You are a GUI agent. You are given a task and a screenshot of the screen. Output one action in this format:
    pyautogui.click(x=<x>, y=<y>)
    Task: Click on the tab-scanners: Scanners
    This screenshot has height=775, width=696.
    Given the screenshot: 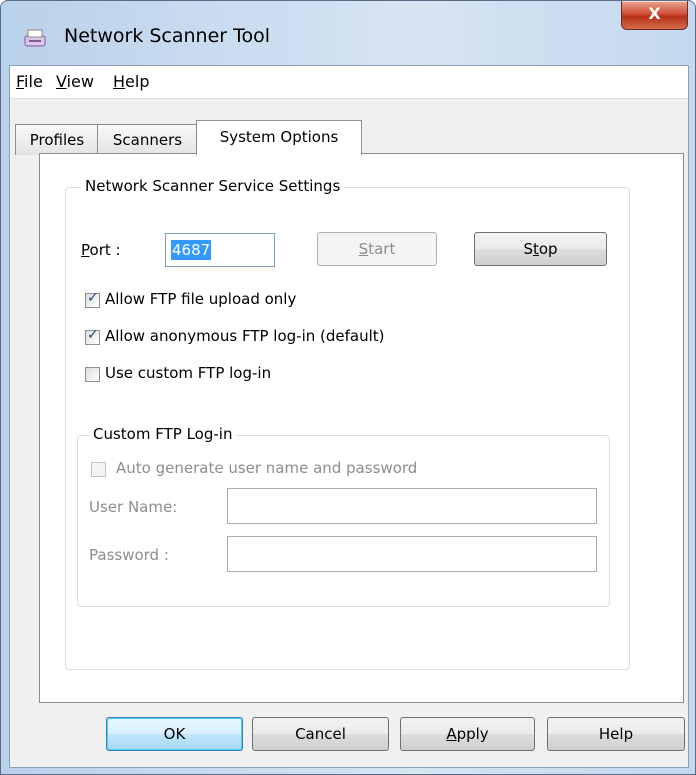 What is the action you would take?
    pyautogui.click(x=147, y=139)
    